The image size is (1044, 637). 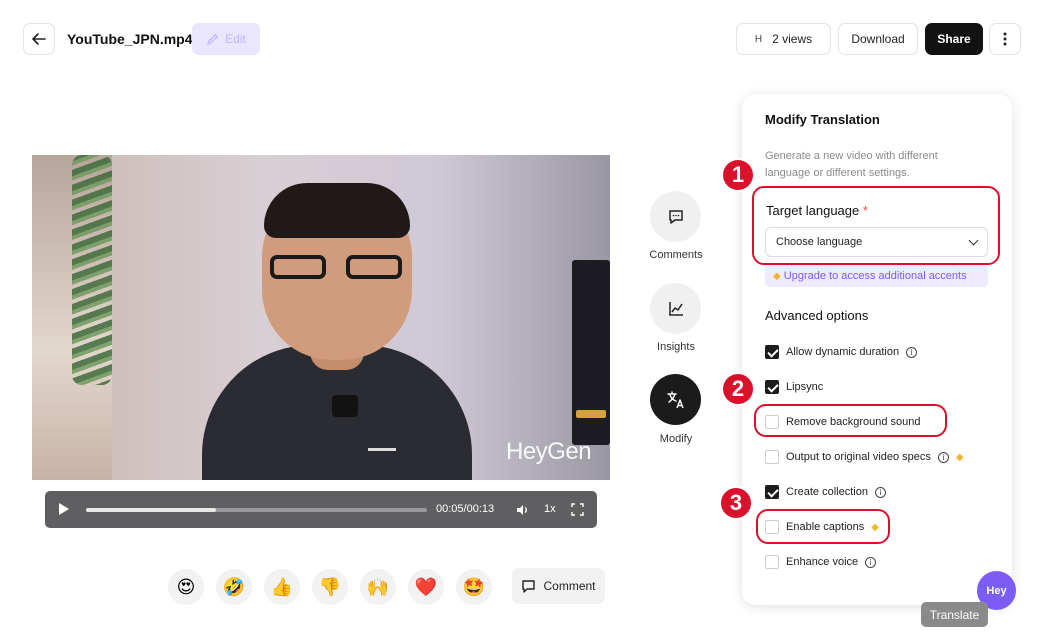 What do you see at coordinates (474, 587) in the screenshot?
I see `add-reaction-button: 🤩` at bounding box center [474, 587].